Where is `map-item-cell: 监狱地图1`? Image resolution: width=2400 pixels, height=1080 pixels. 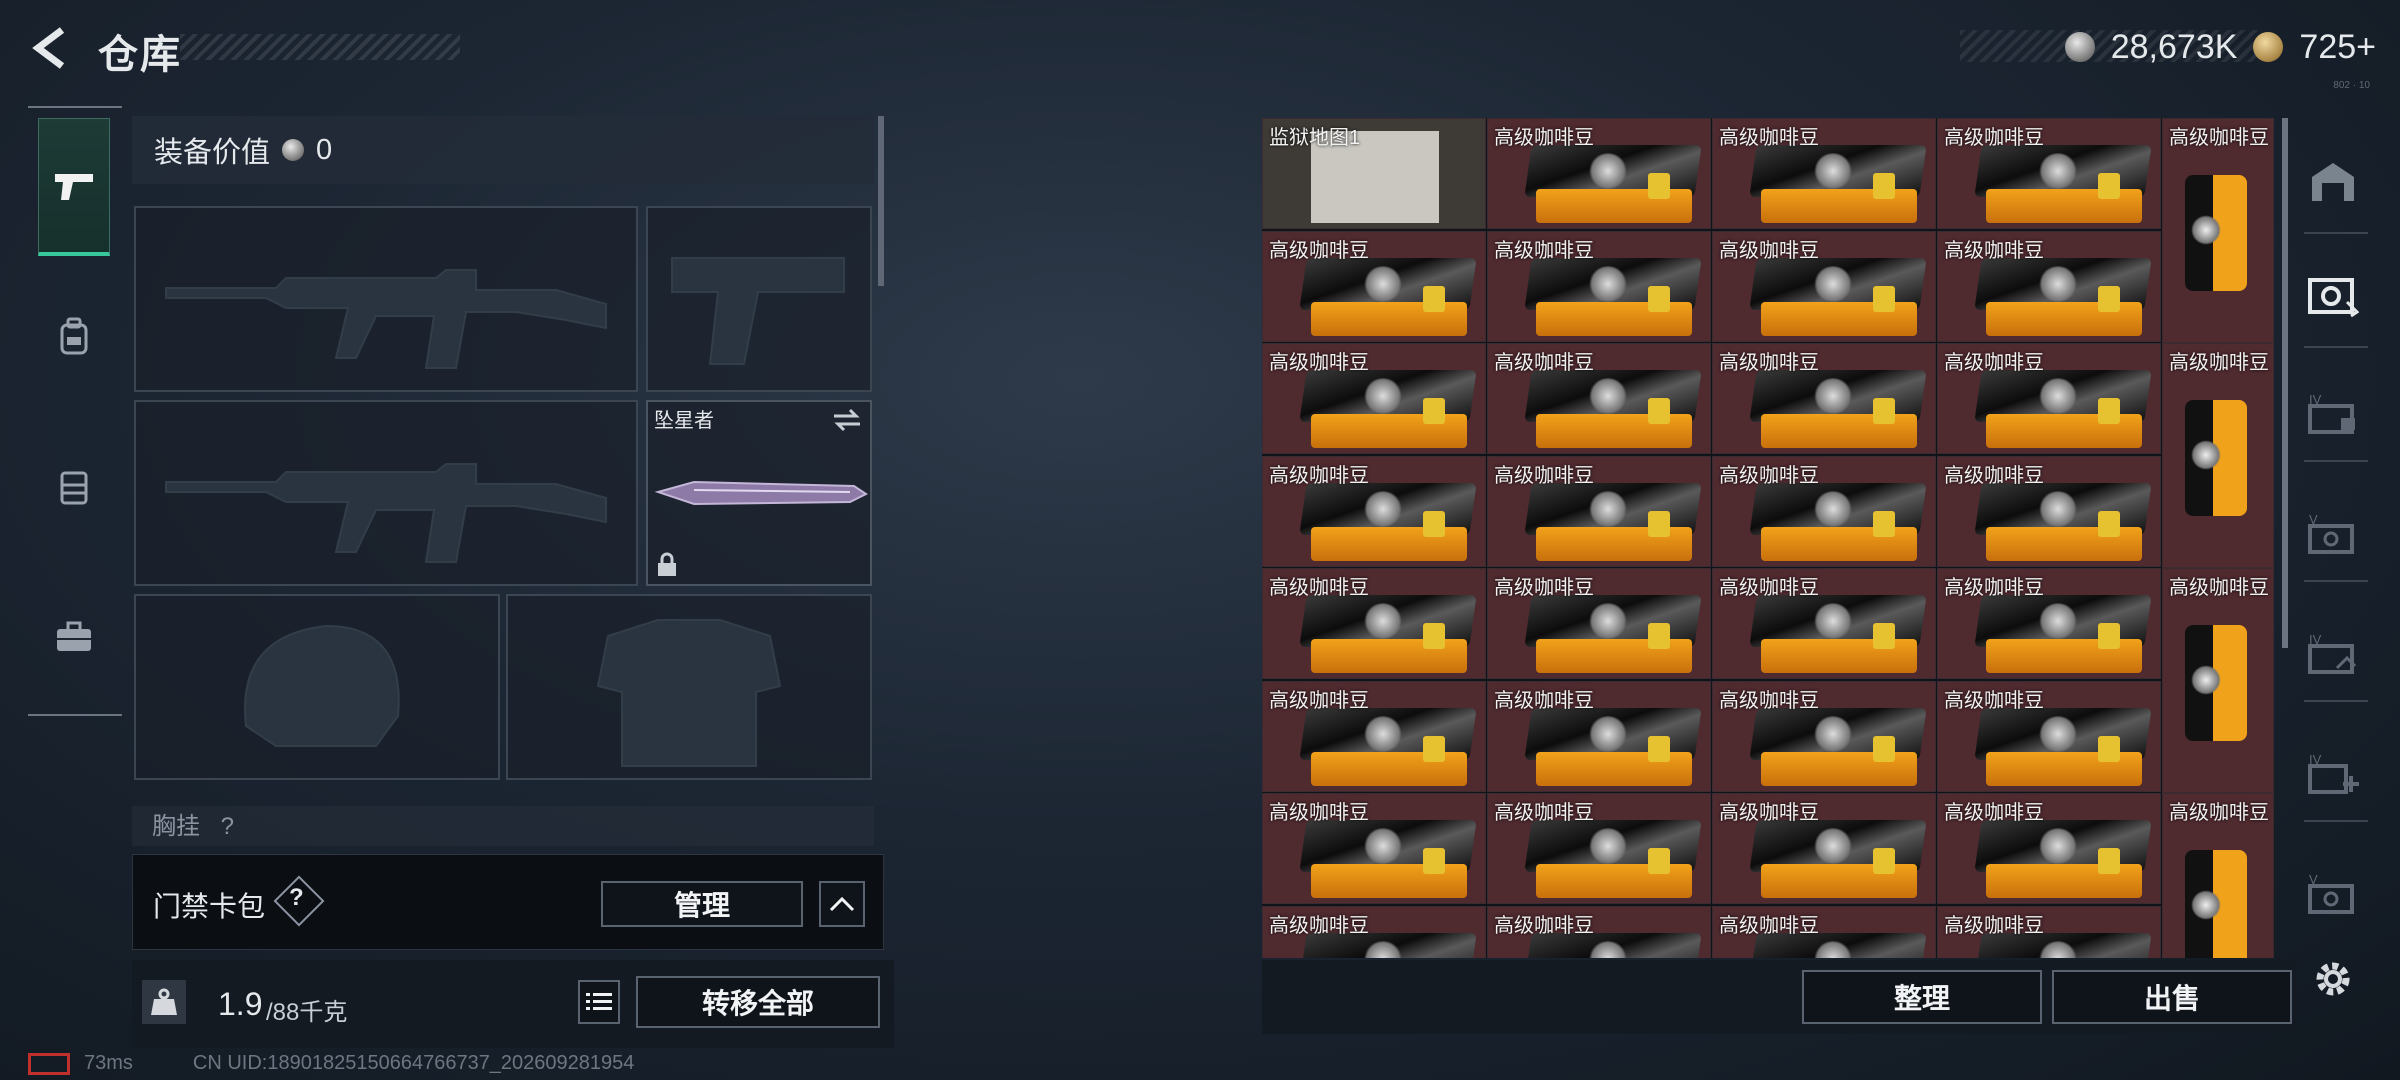
map-item-cell: 监狱地图1 is located at coordinates (1374, 173).